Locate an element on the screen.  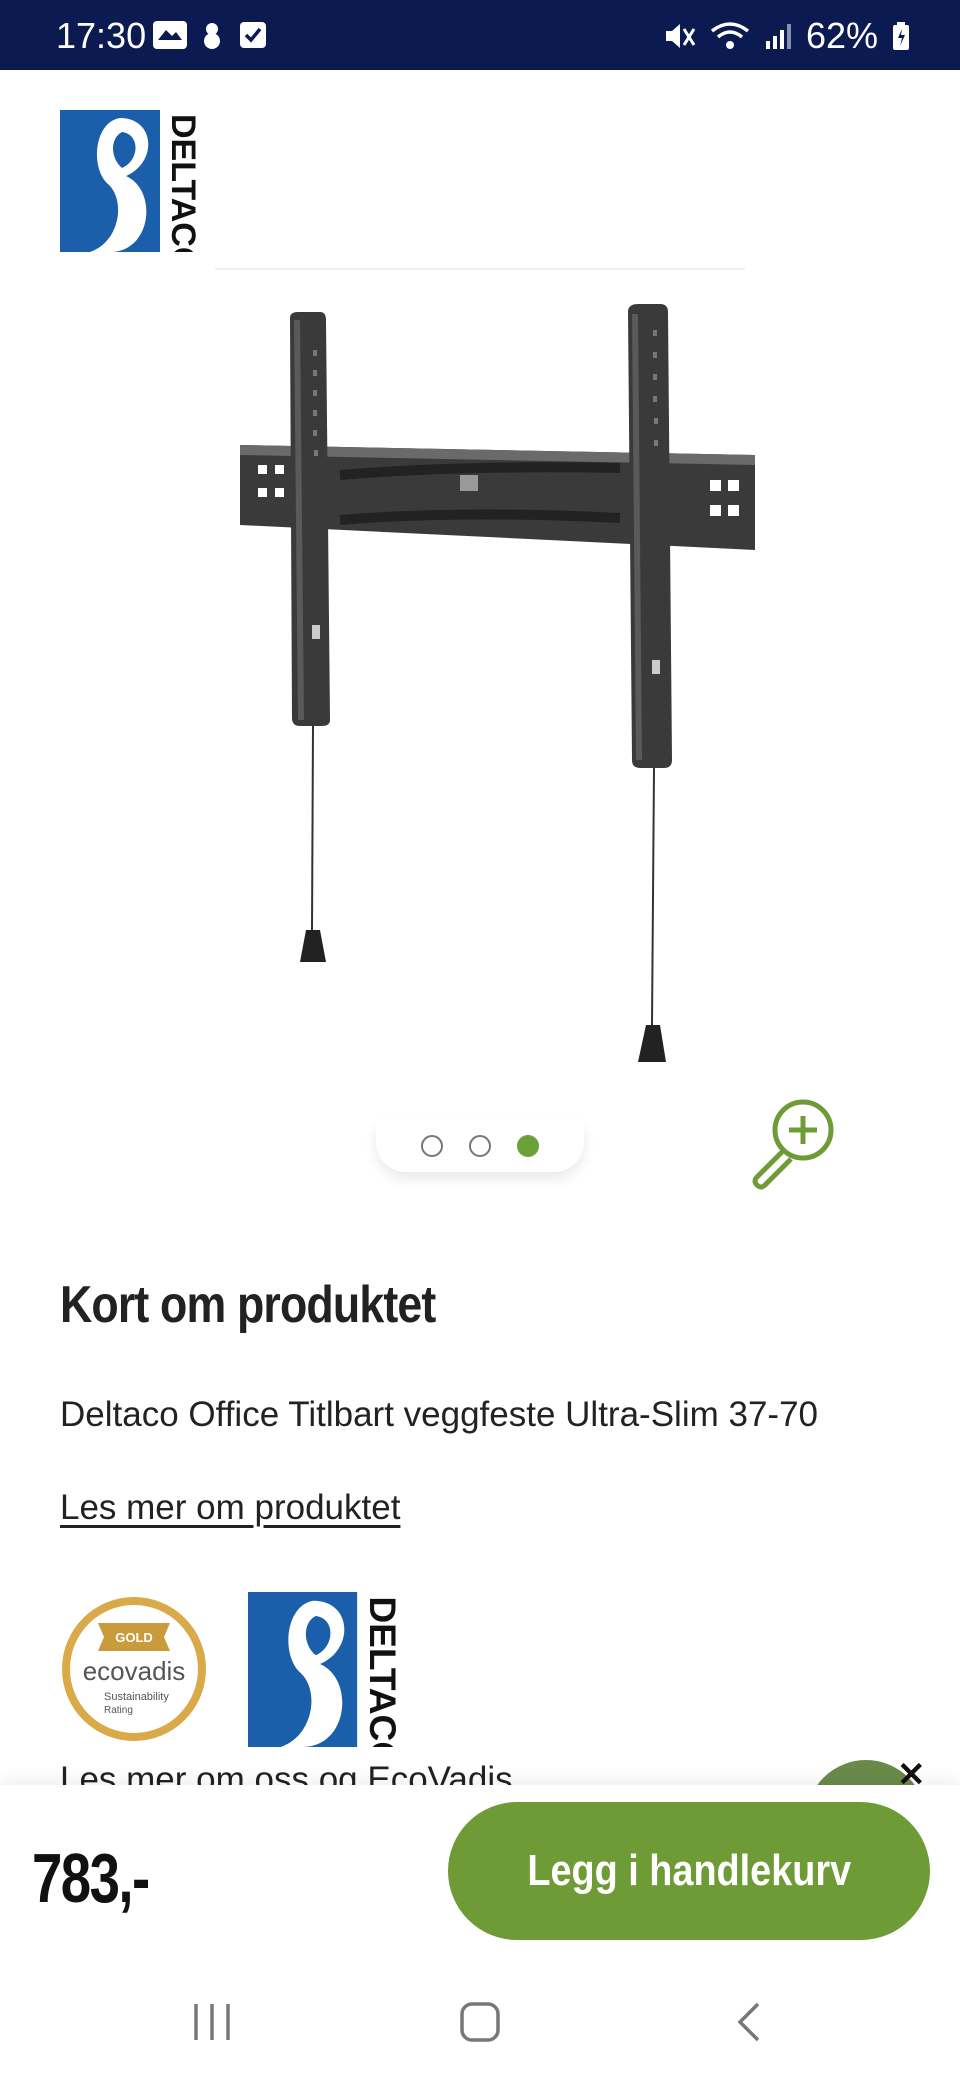
recent-apps-icon is located at coordinates (212, 2022).